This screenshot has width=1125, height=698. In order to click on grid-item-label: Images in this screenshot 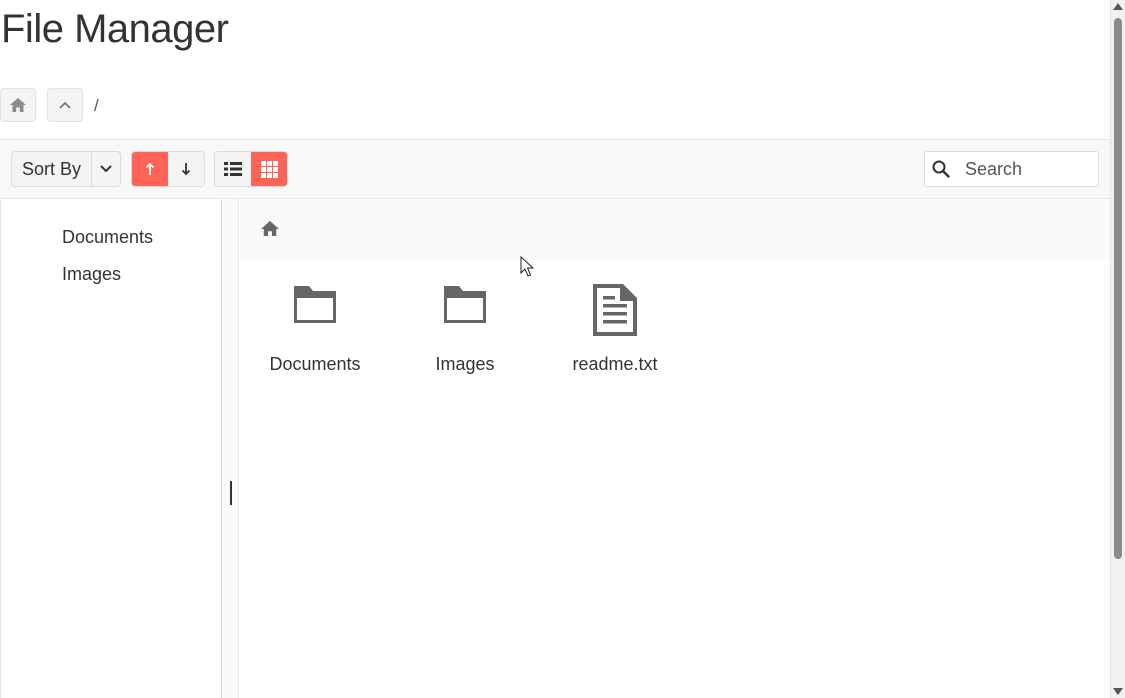, I will do `click(465, 364)`.